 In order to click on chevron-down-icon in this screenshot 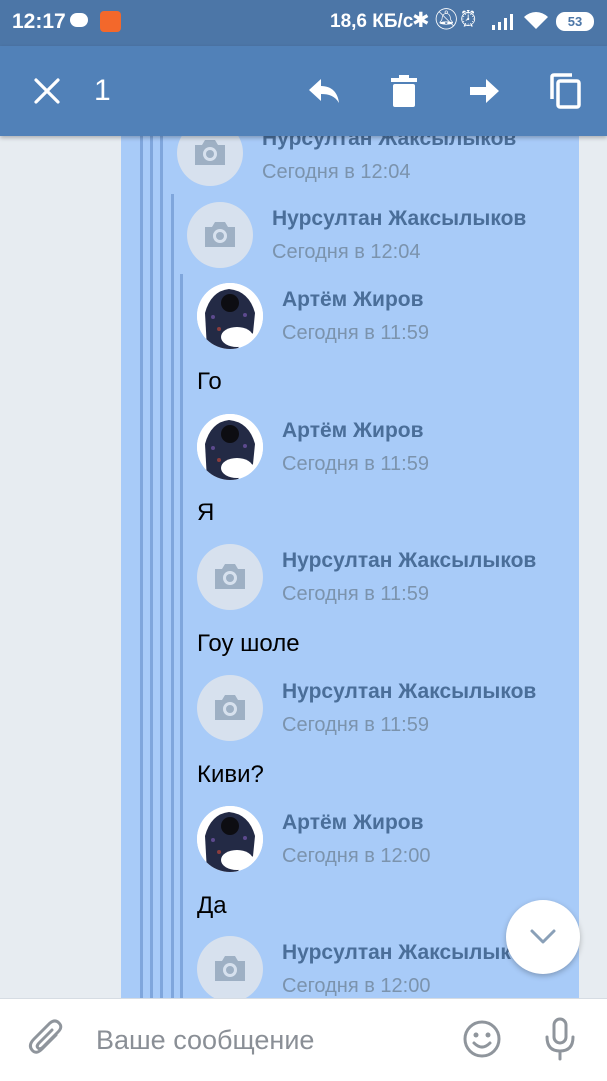, I will do `click(543, 936)`.